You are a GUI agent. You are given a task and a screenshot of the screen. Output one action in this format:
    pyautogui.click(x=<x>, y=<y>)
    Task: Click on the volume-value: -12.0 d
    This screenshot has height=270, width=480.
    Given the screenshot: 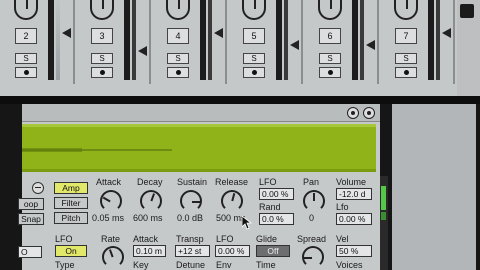 What is the action you would take?
    pyautogui.click(x=354, y=194)
    